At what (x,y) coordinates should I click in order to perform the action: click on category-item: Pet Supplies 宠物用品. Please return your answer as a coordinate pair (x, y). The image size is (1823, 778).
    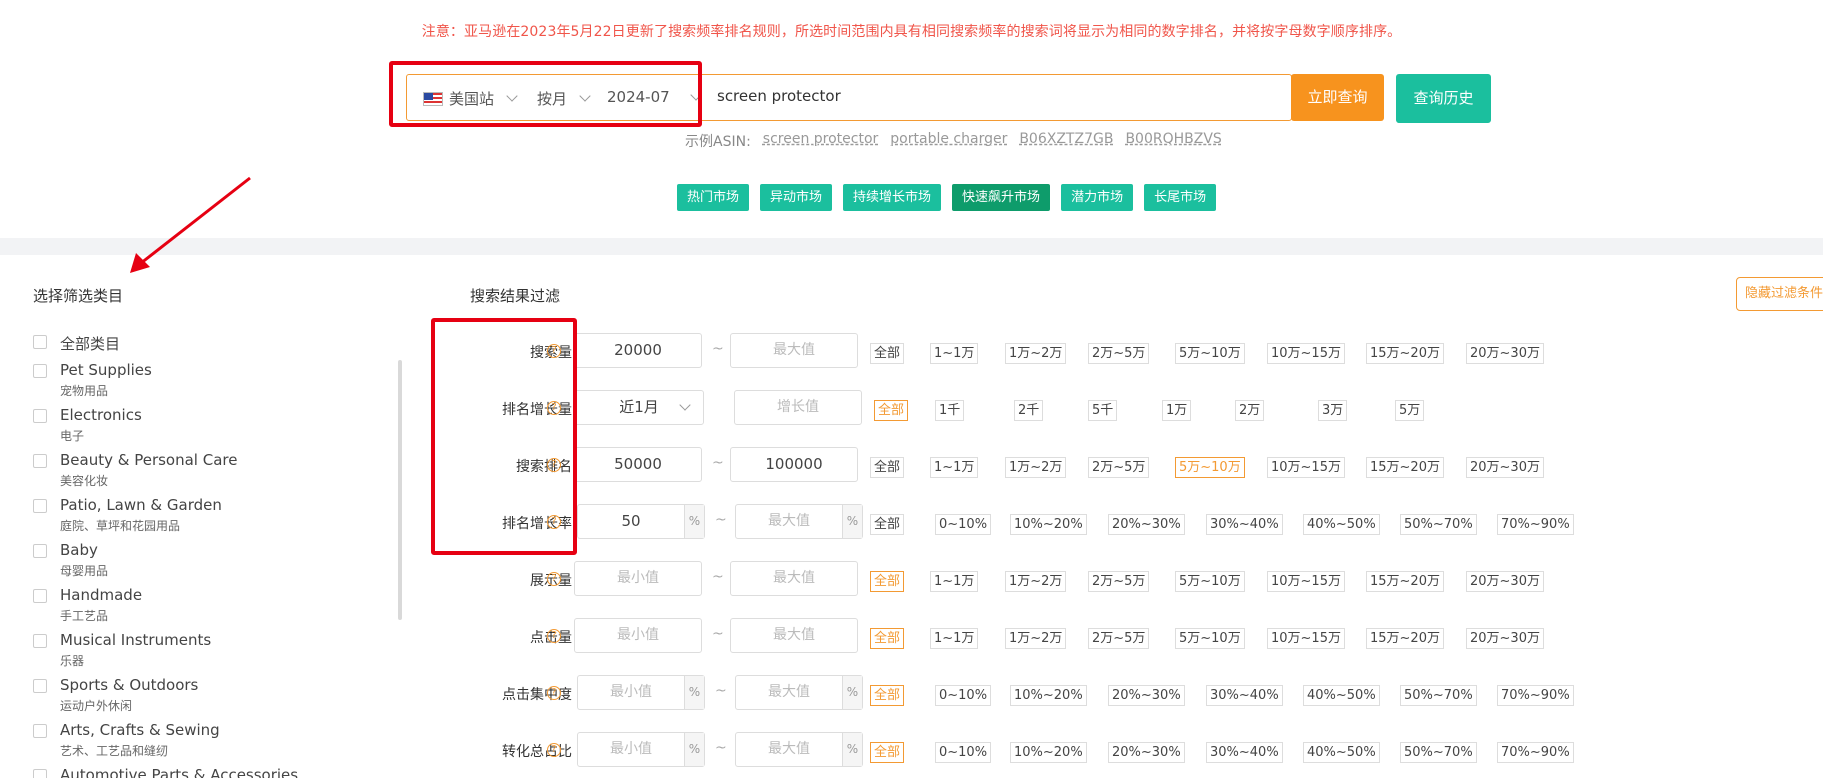
    Looking at the image, I should click on (208, 383).